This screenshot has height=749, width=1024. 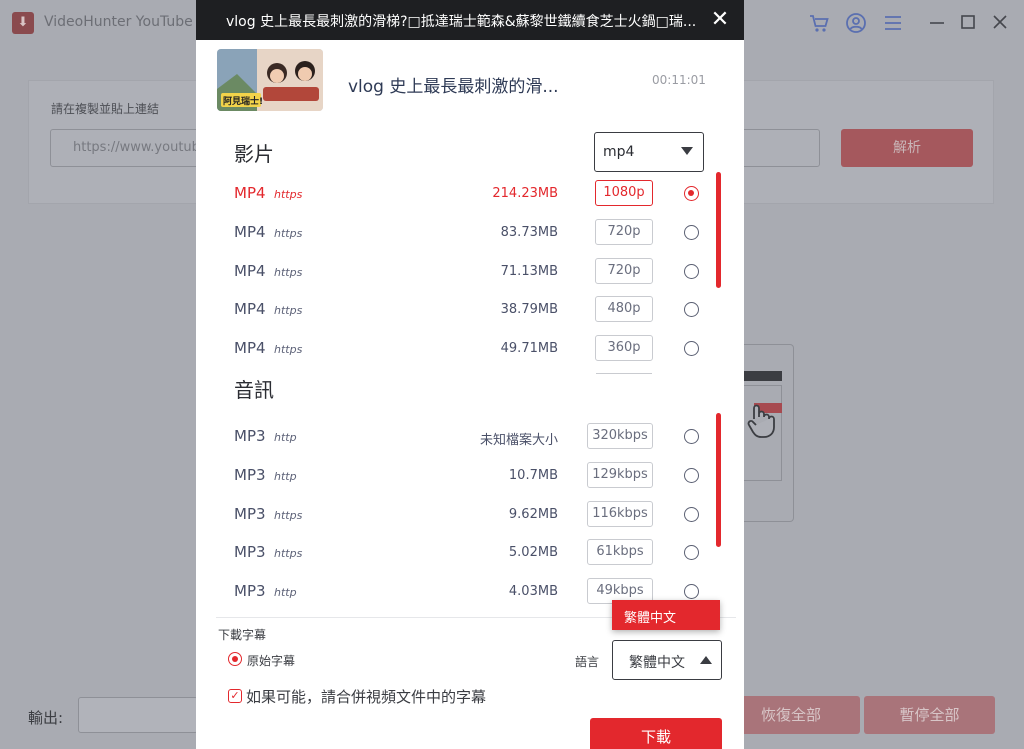 What do you see at coordinates (366, 697) in the screenshot?
I see `merge-subtitle-label: 如果可能，請合併視頻文件中的字幕` at bounding box center [366, 697].